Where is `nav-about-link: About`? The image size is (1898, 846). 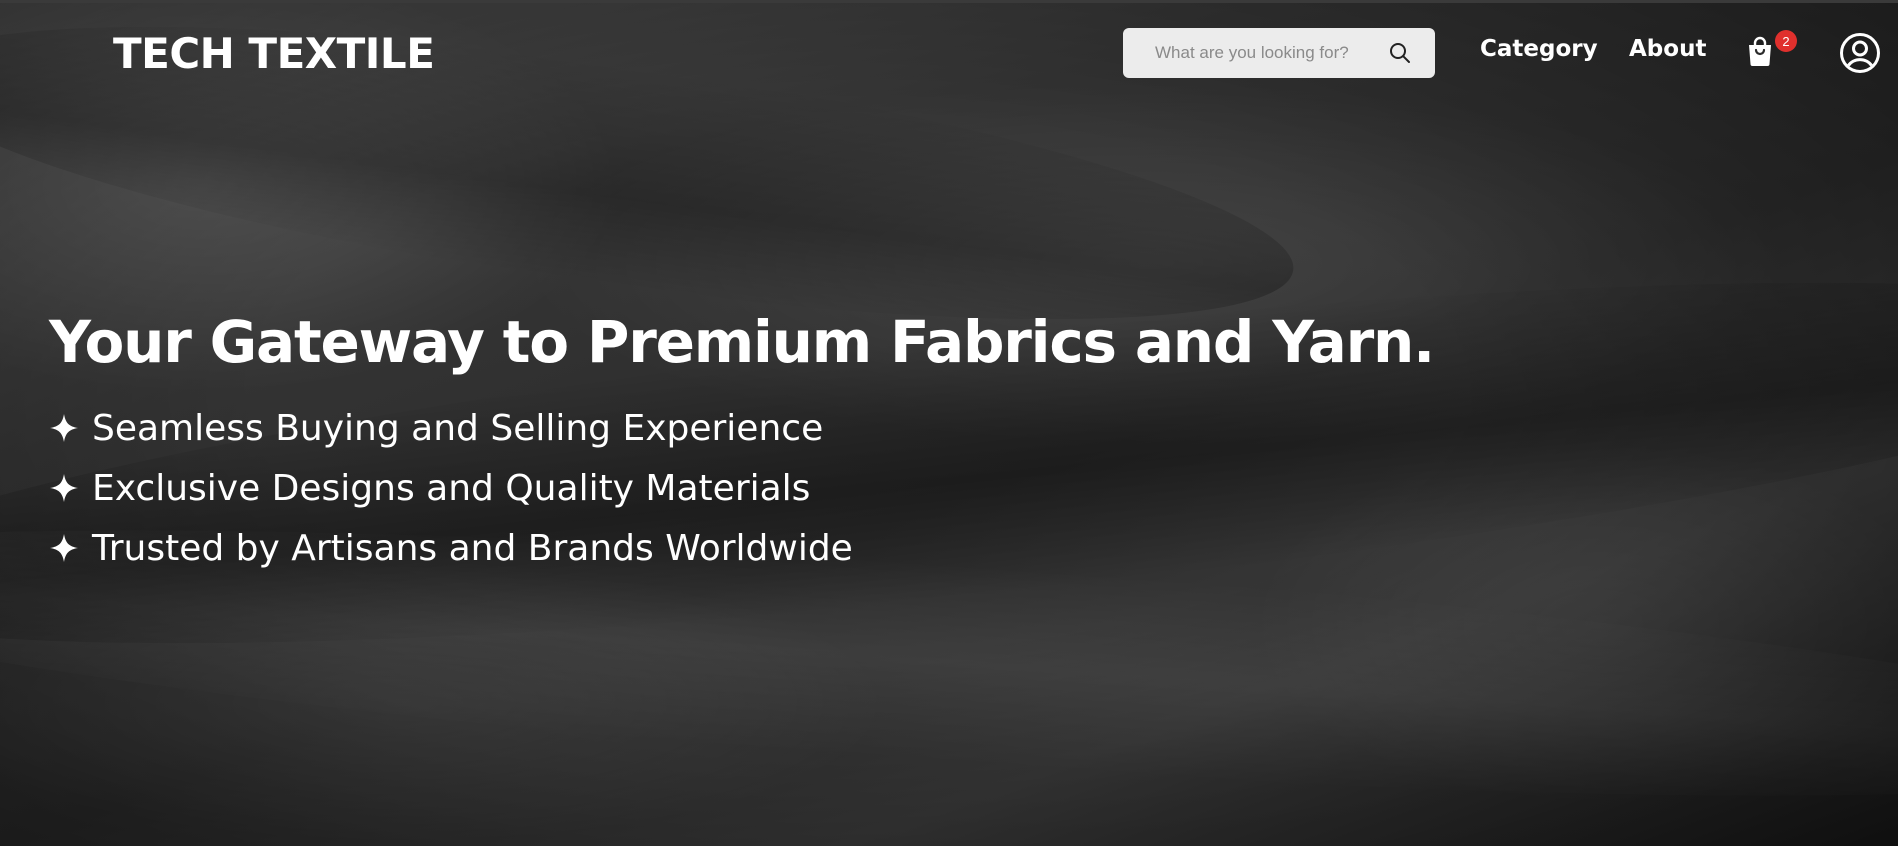 nav-about-link: About is located at coordinates (1667, 49).